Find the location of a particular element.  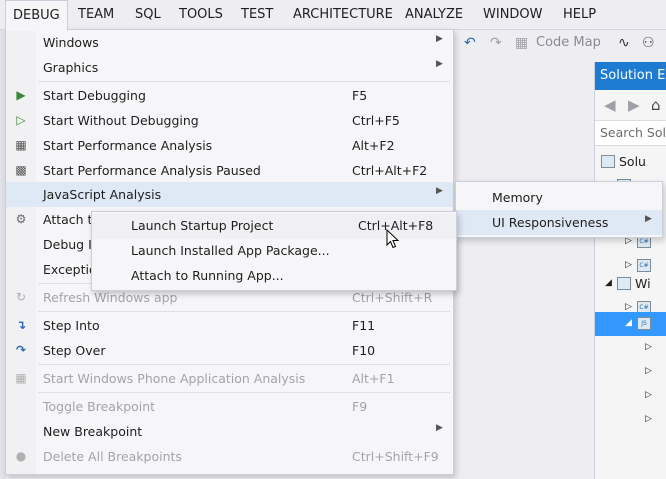

menu-item-windows: Windows ▶ is located at coordinates (229, 42).